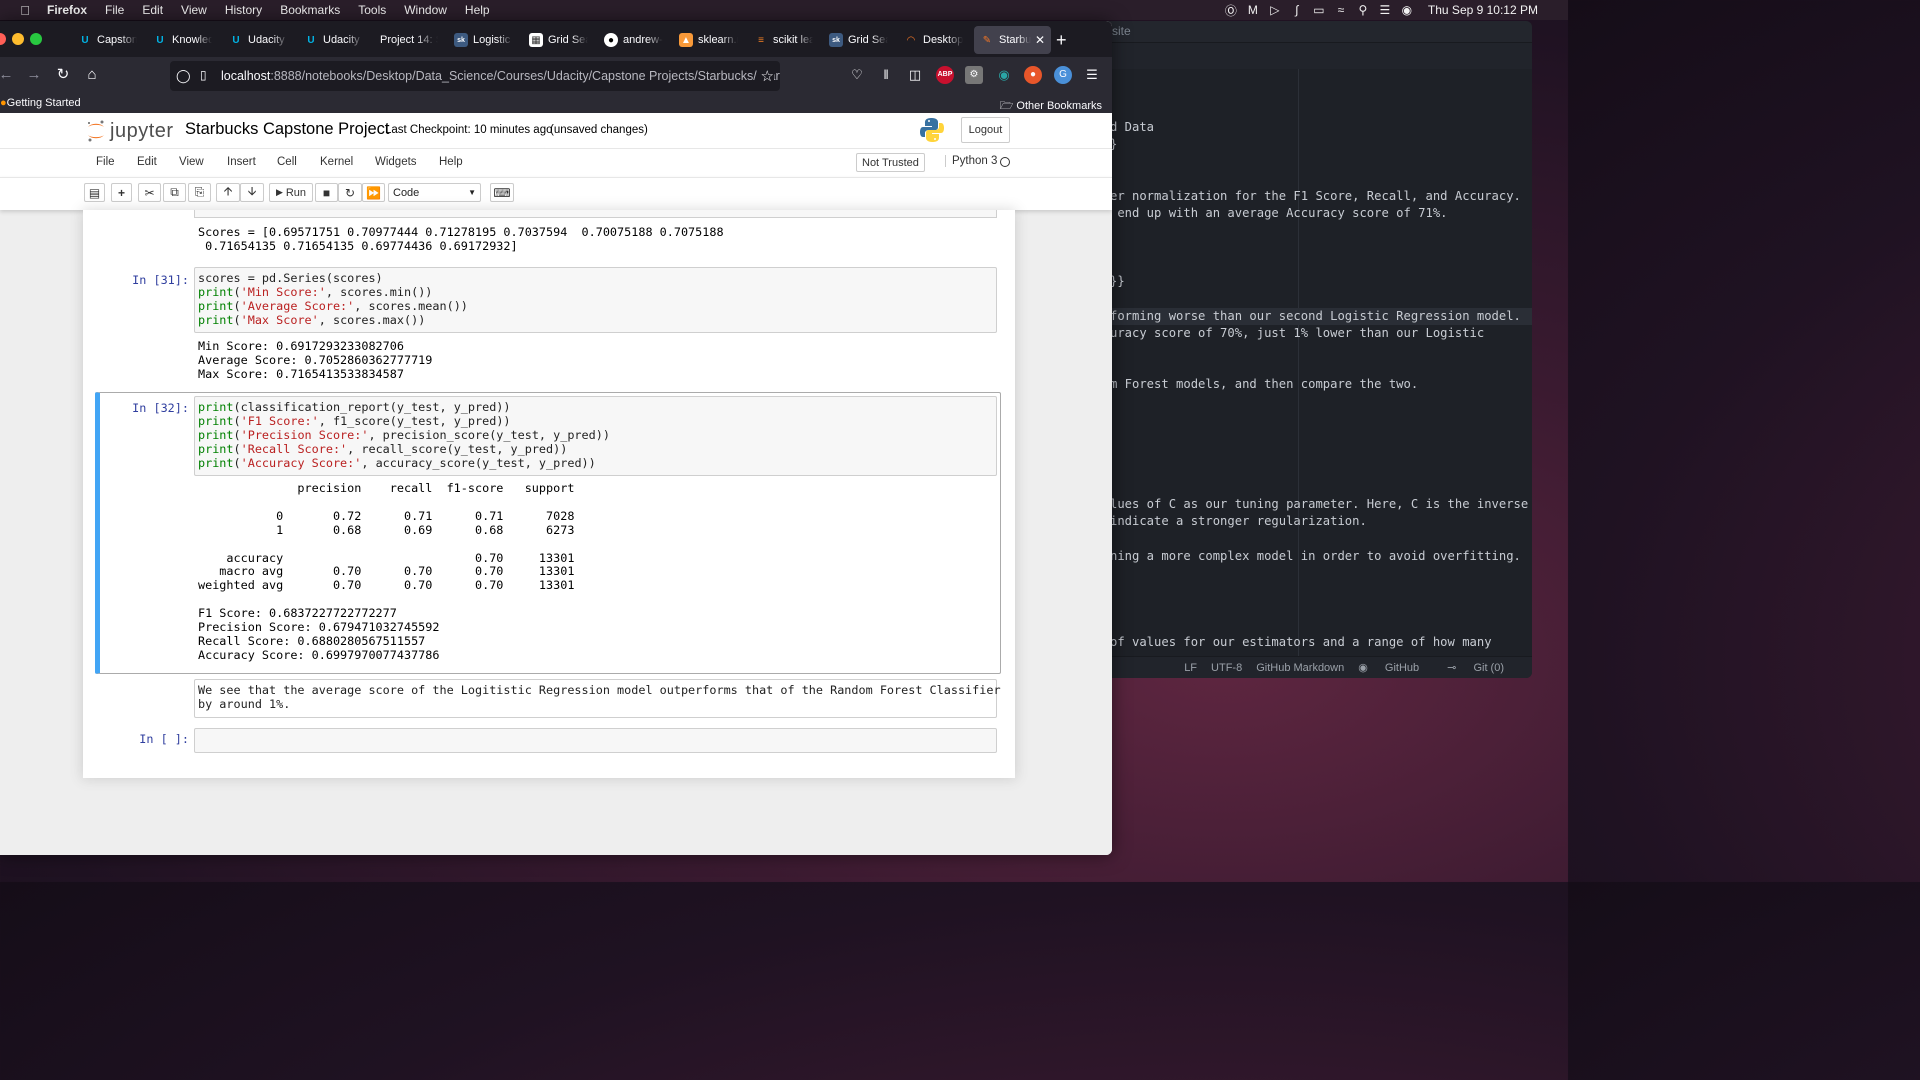 The image size is (1920, 1080). I want to click on forward-icon: →, so click(34, 75).